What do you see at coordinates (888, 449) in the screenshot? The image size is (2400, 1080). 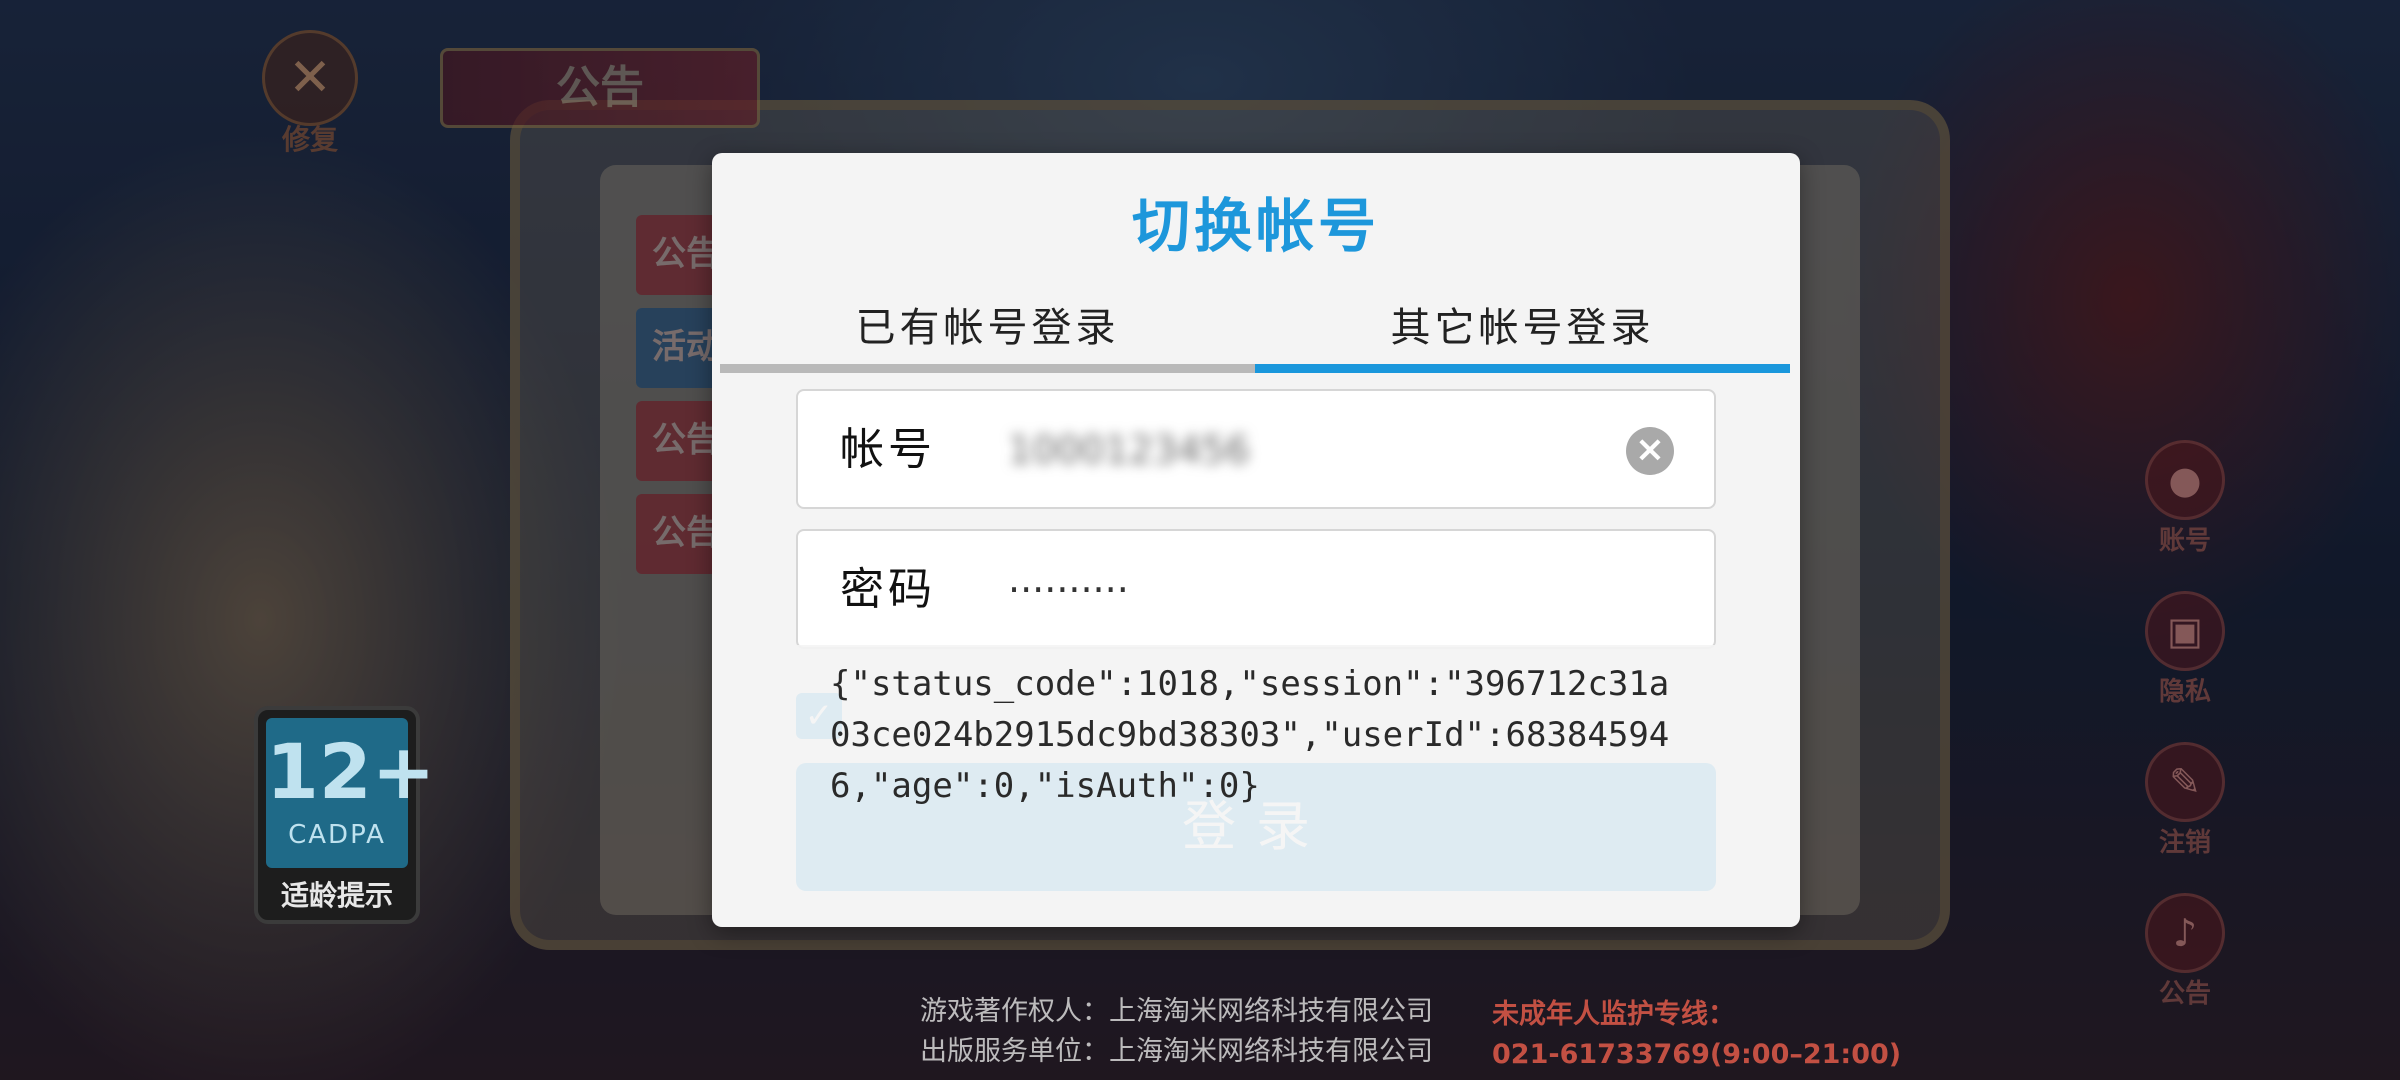 I see `account-label: 帐号` at bounding box center [888, 449].